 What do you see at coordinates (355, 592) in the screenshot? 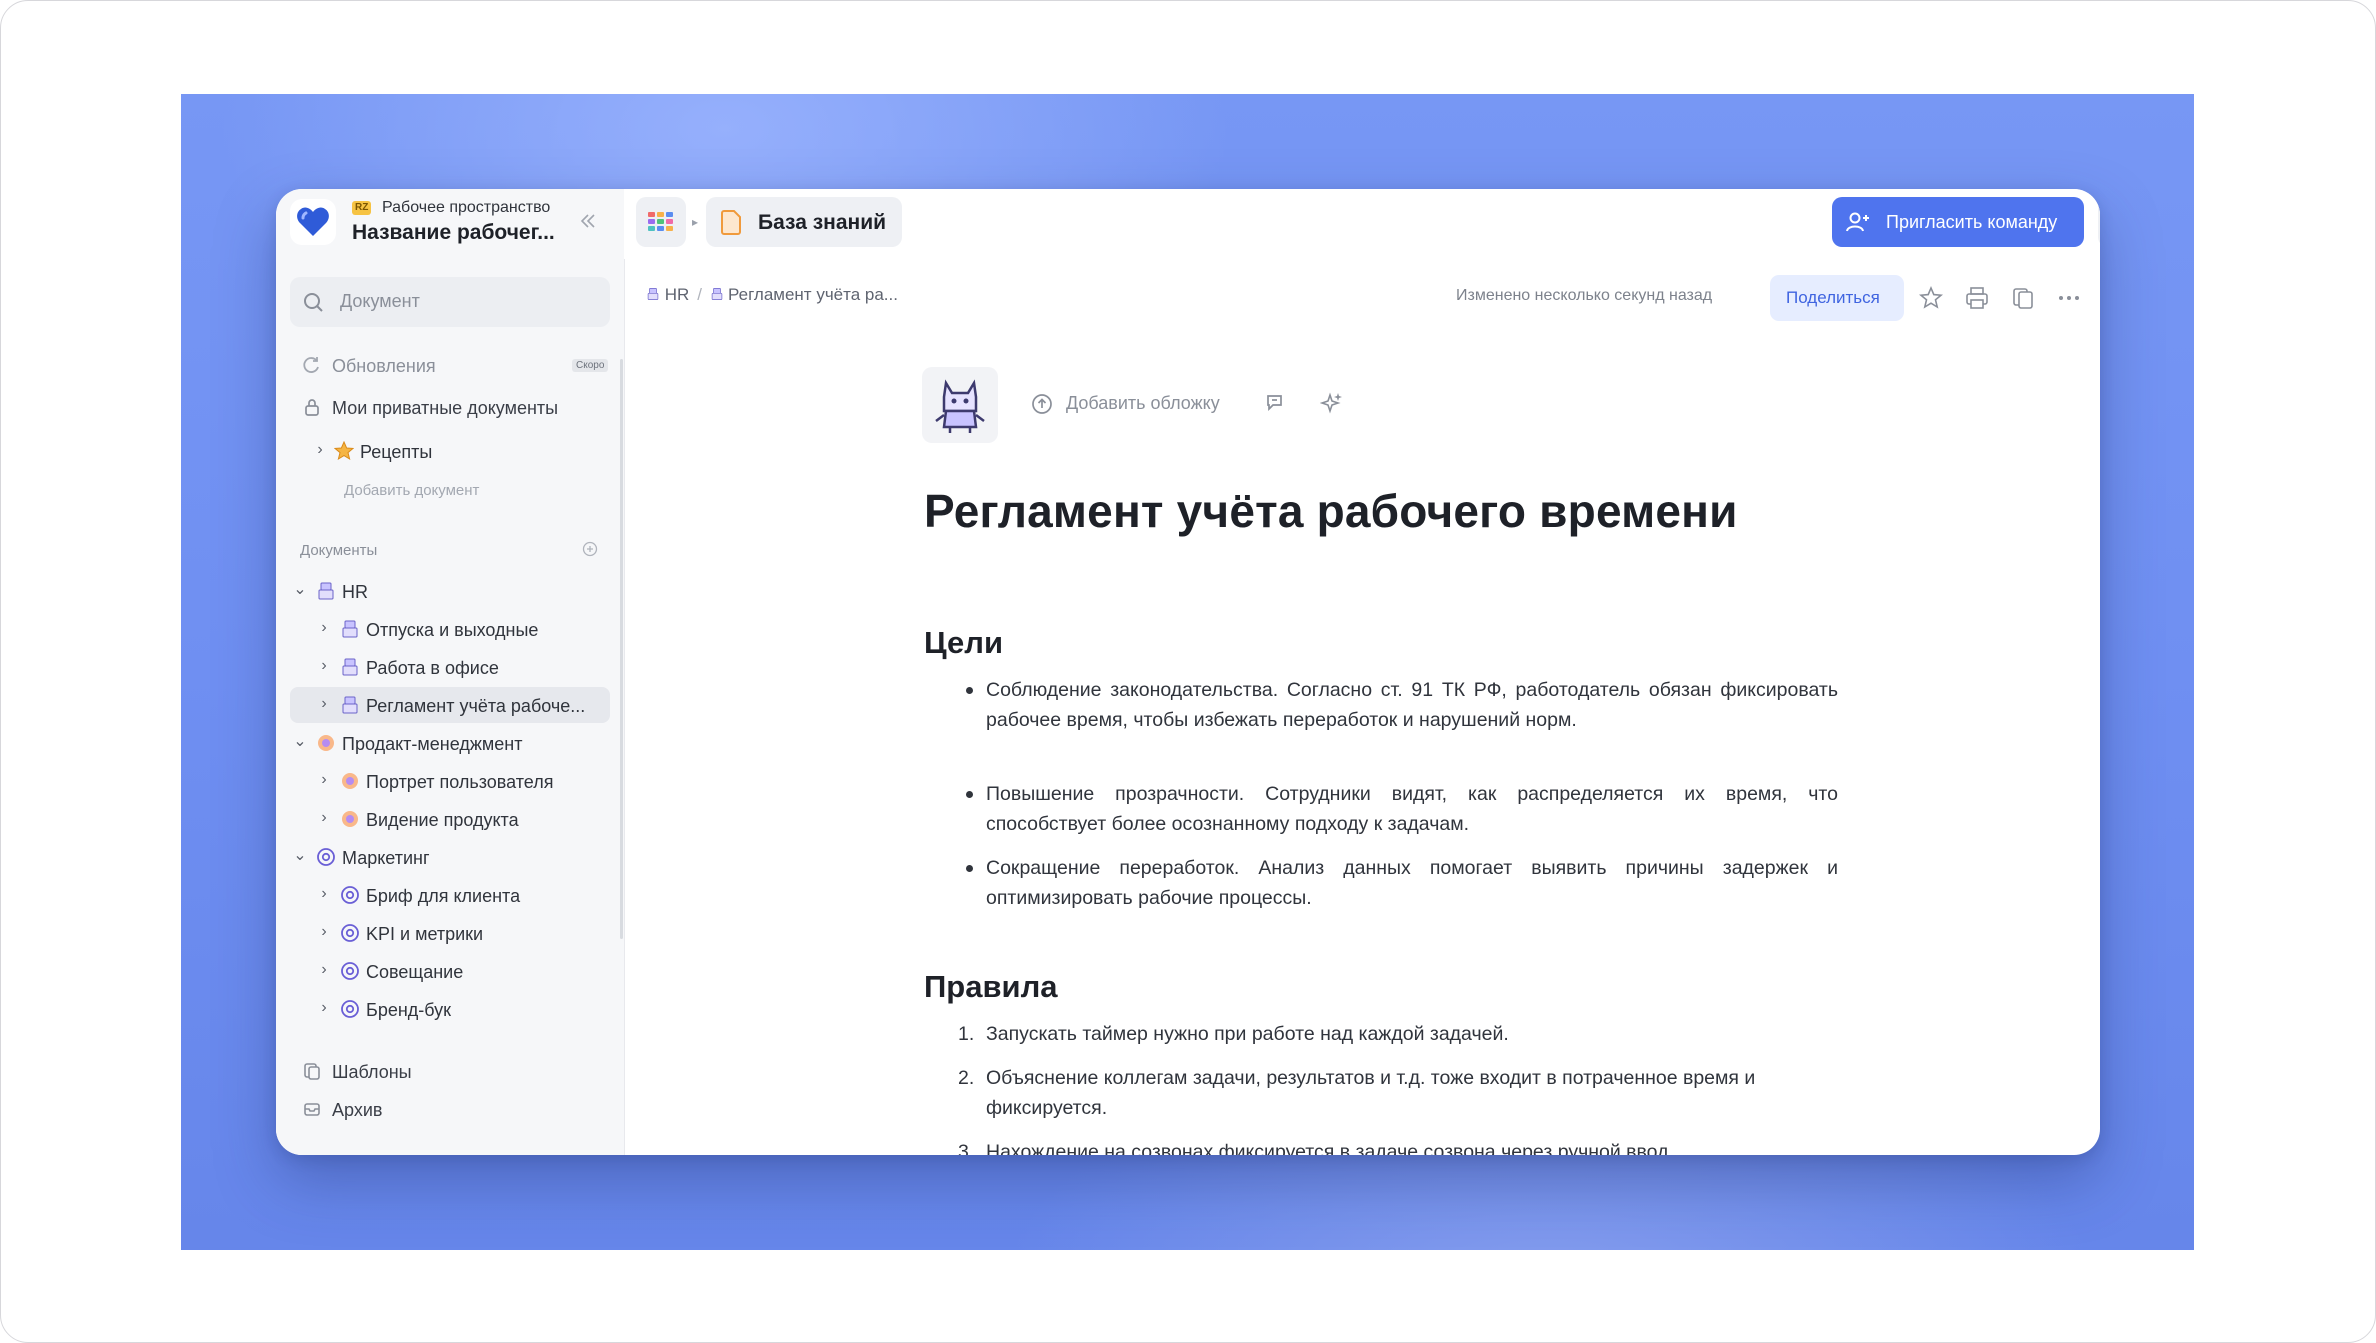
I see `tree-item-label: HR` at bounding box center [355, 592].